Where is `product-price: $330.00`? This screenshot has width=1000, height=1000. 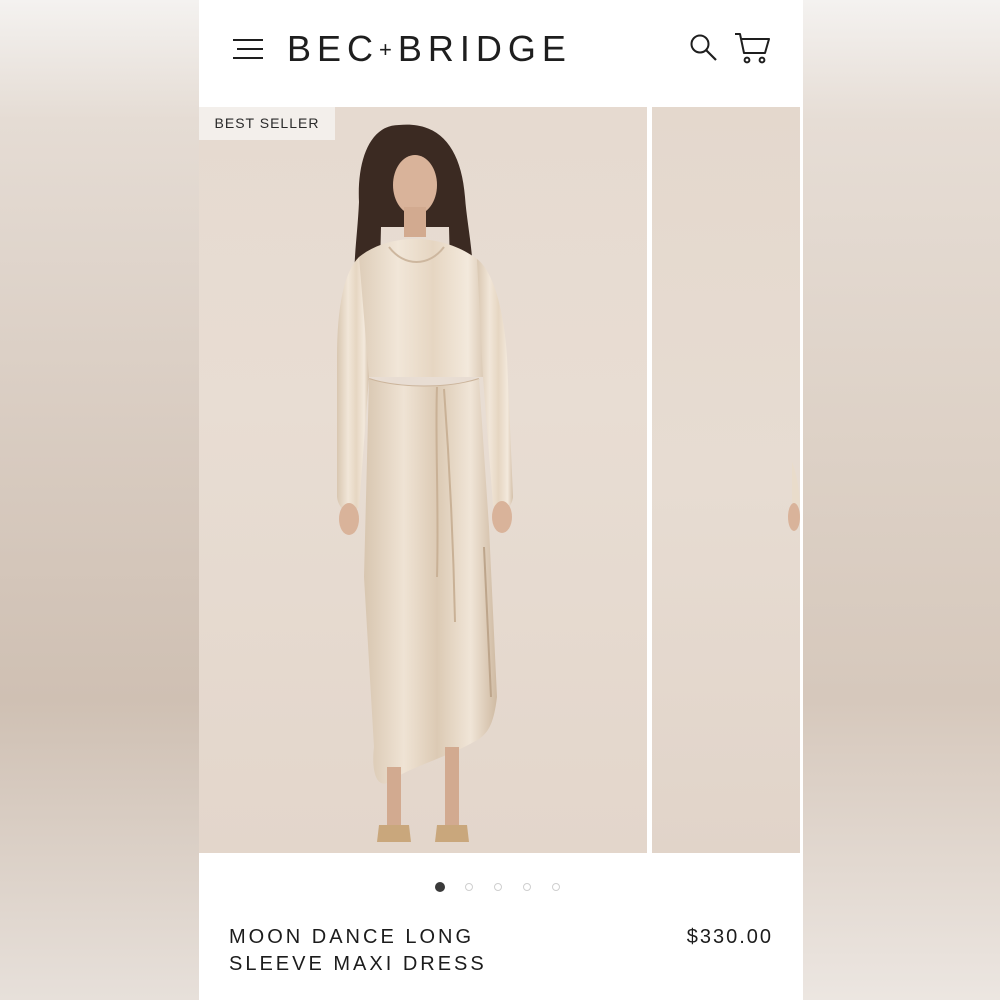 product-price: $330.00 is located at coordinates (729, 937).